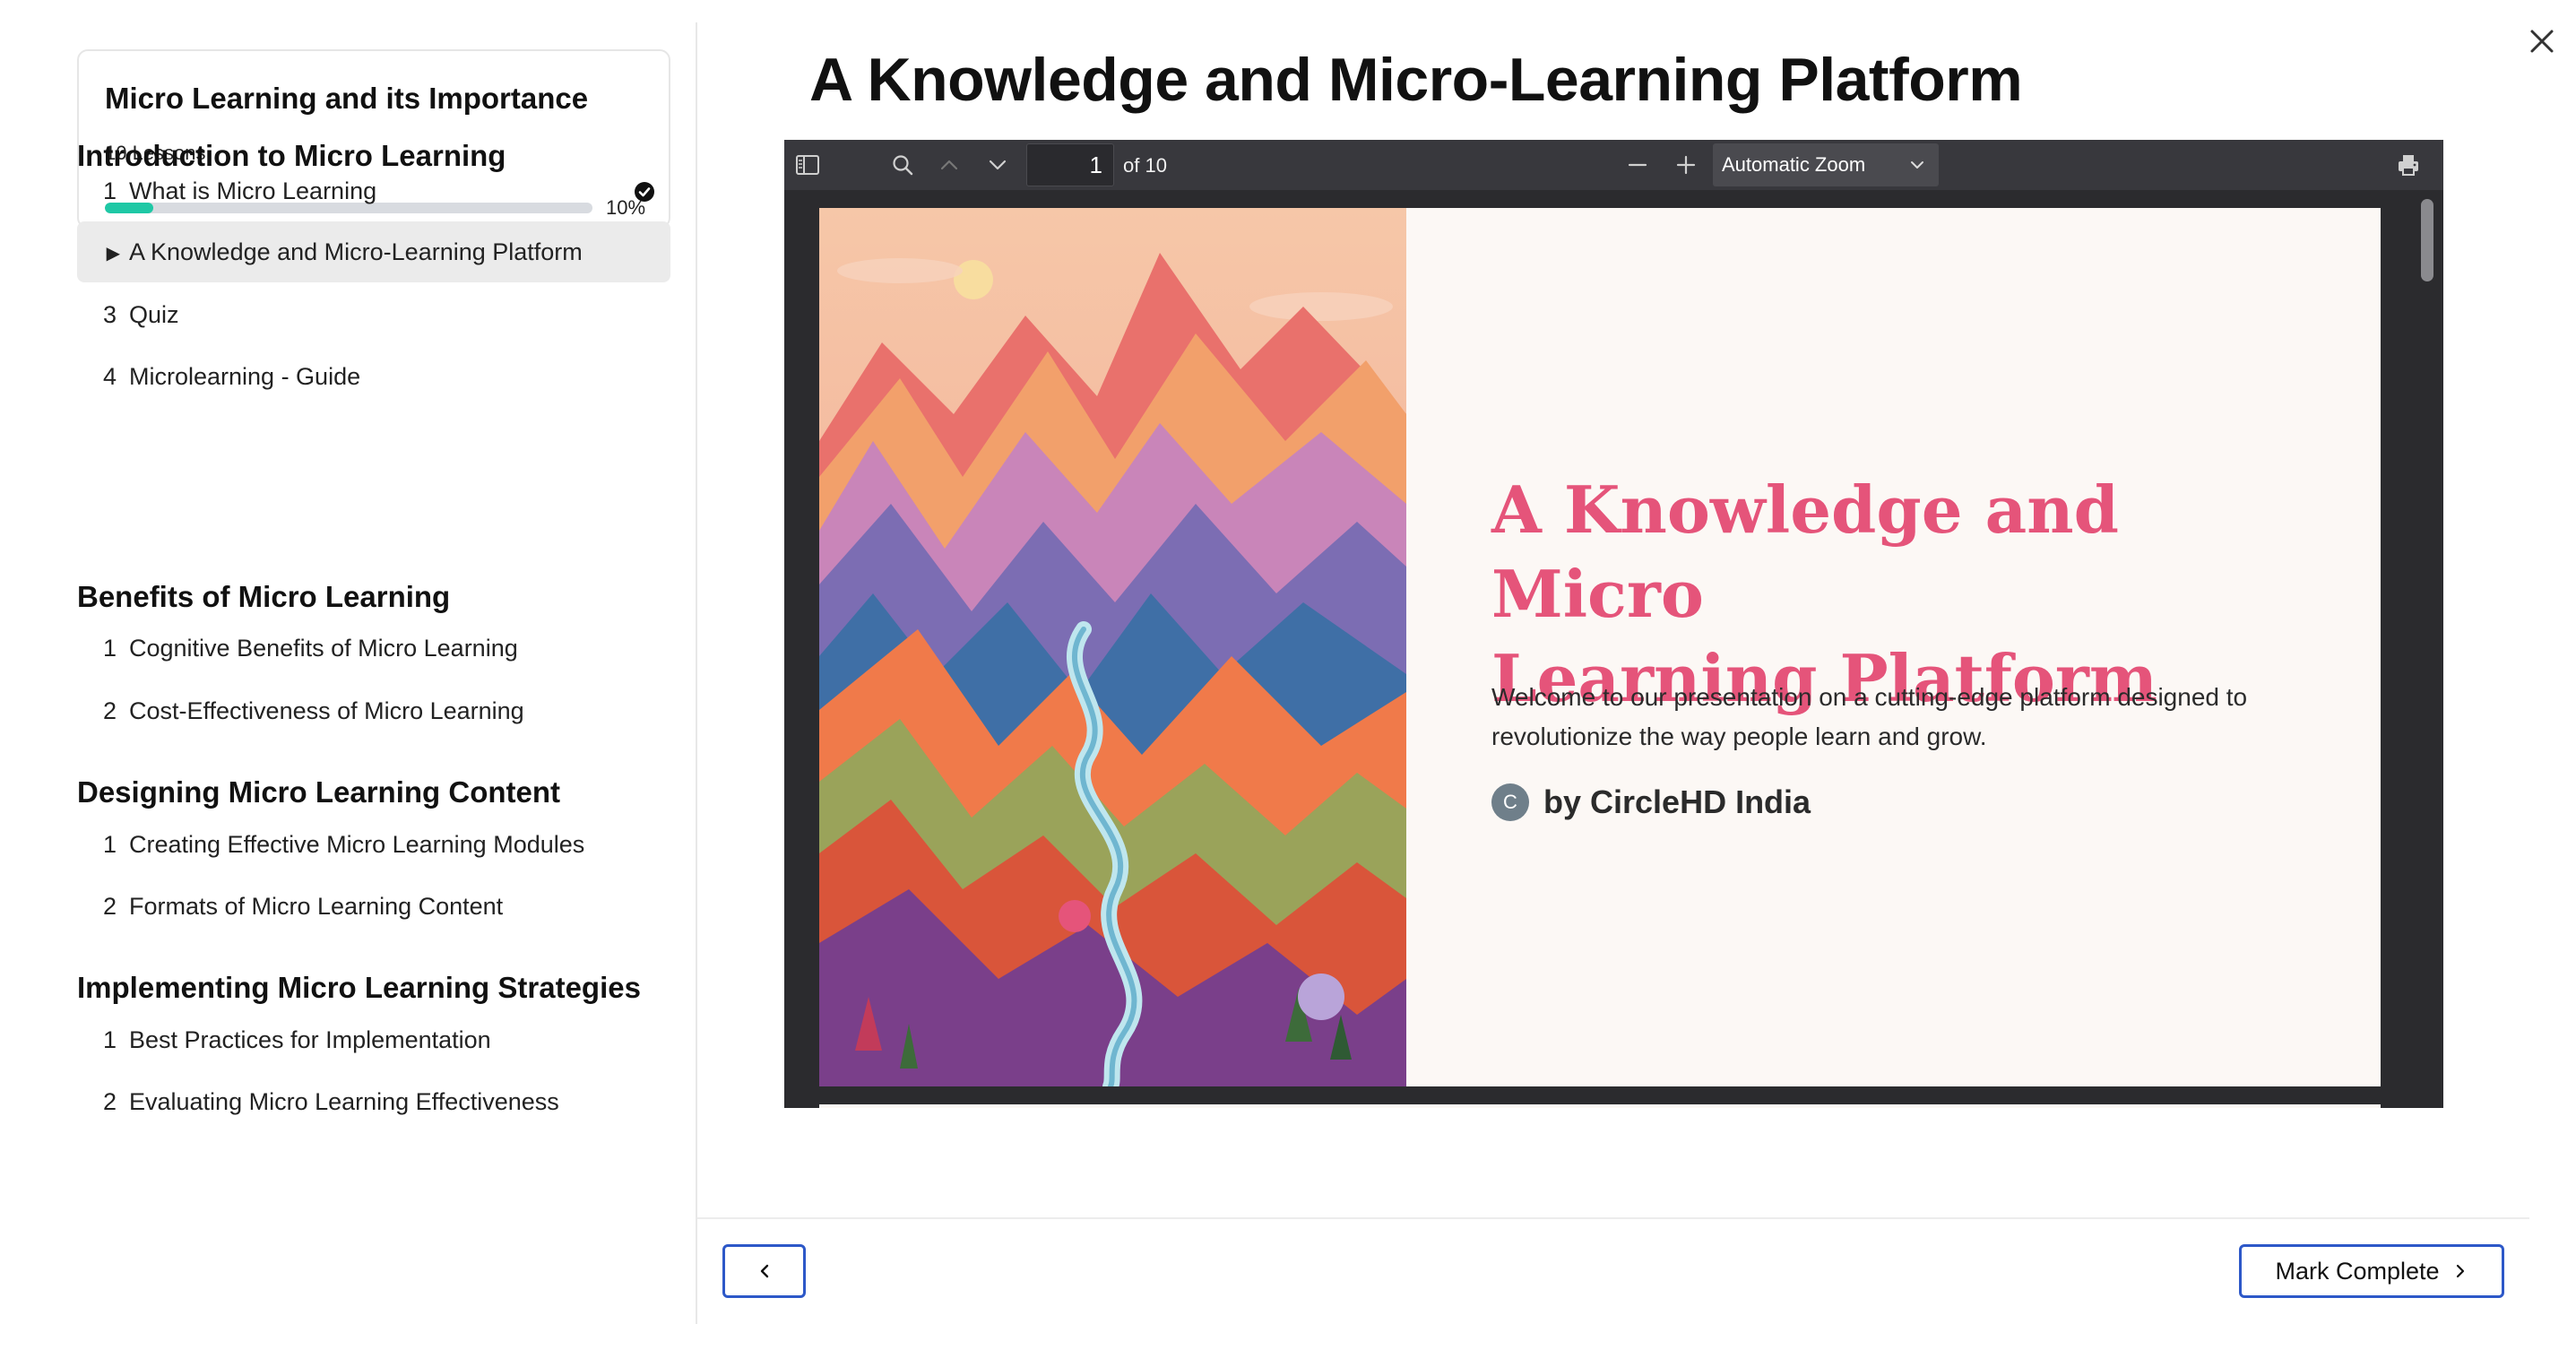 The image size is (2576, 1350). I want to click on chevron-left-icon, so click(764, 1271).